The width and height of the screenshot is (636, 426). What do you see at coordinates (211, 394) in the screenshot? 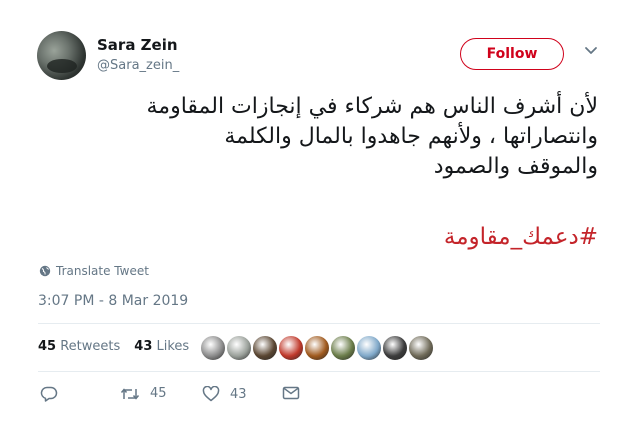
I see `heart-icon` at bounding box center [211, 394].